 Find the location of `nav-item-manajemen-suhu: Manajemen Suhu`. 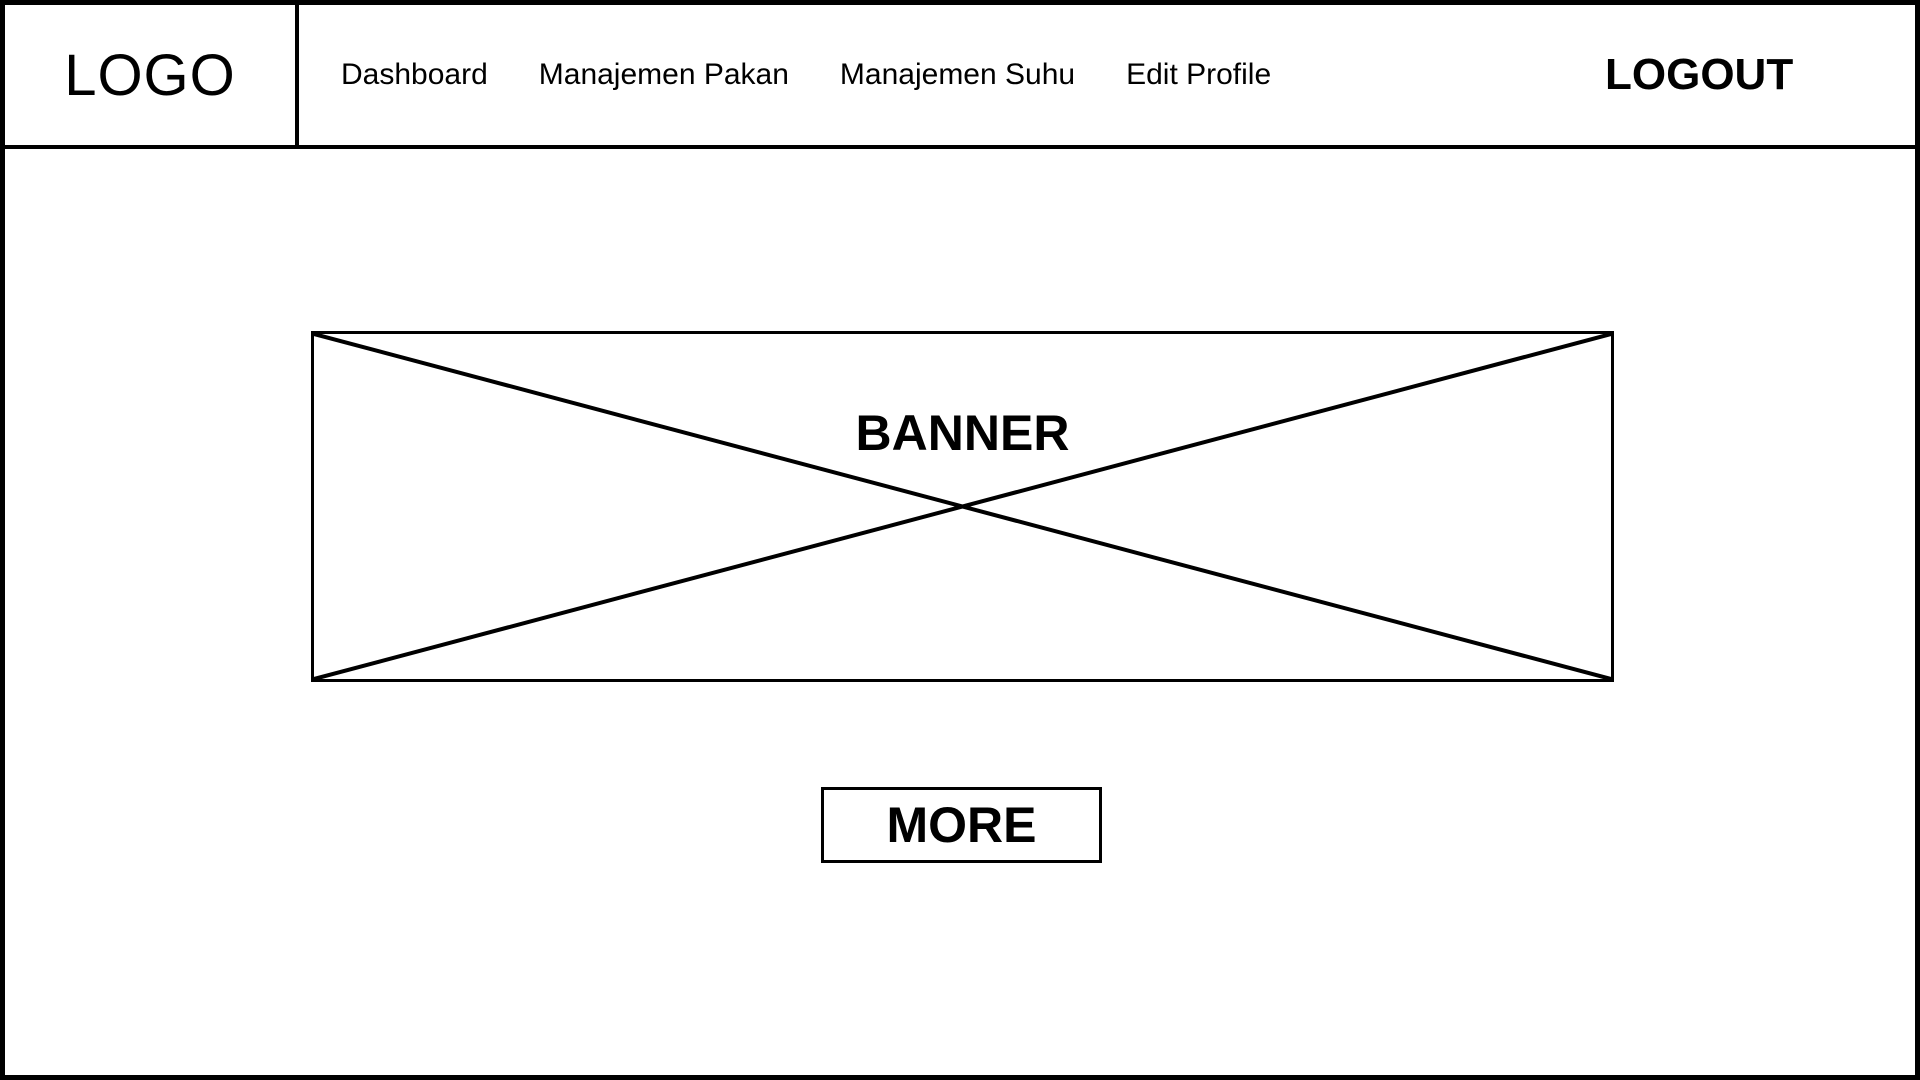

nav-item-manajemen-suhu: Manajemen Suhu is located at coordinates (957, 75).